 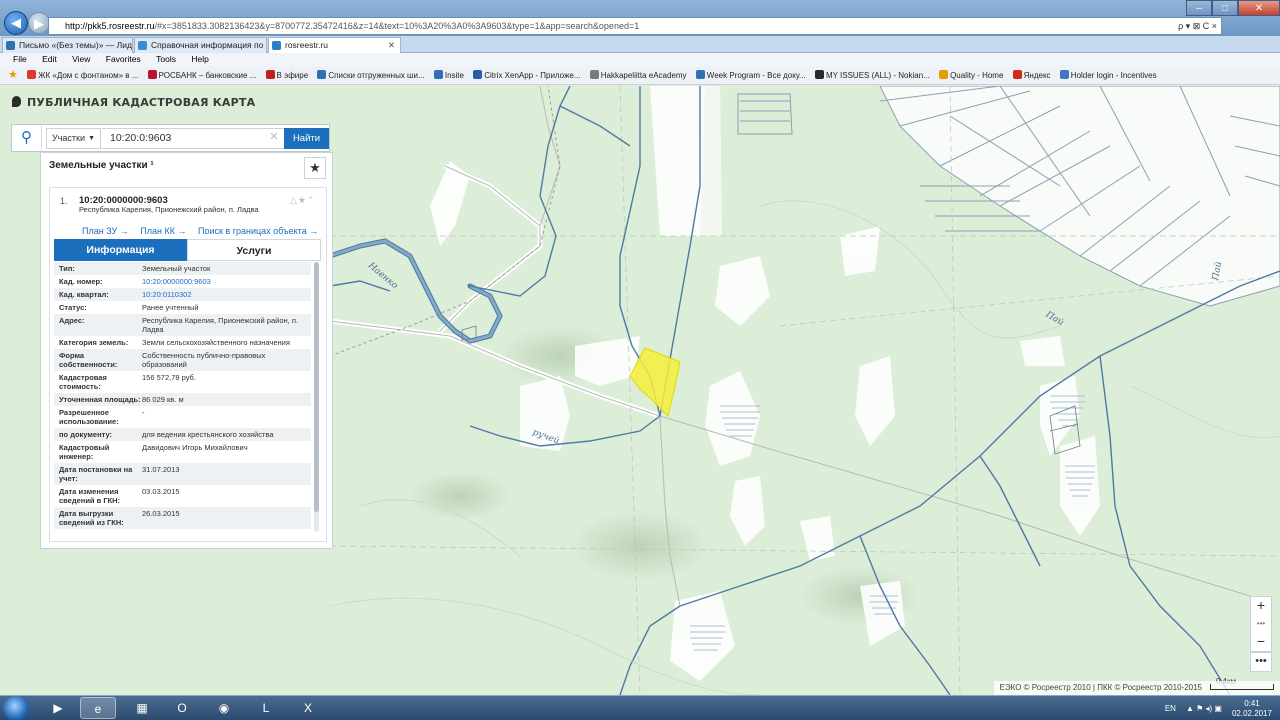 What do you see at coordinates (166, 59) in the screenshot?
I see `menu-tools: Tools` at bounding box center [166, 59].